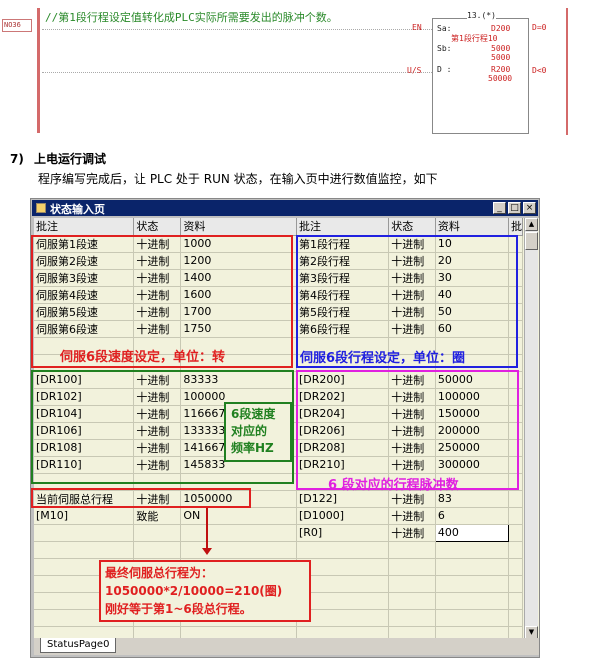 This screenshot has height=667, width=593. What do you see at coordinates (207, 529) in the screenshot?
I see `arrow-shaft` at bounding box center [207, 529].